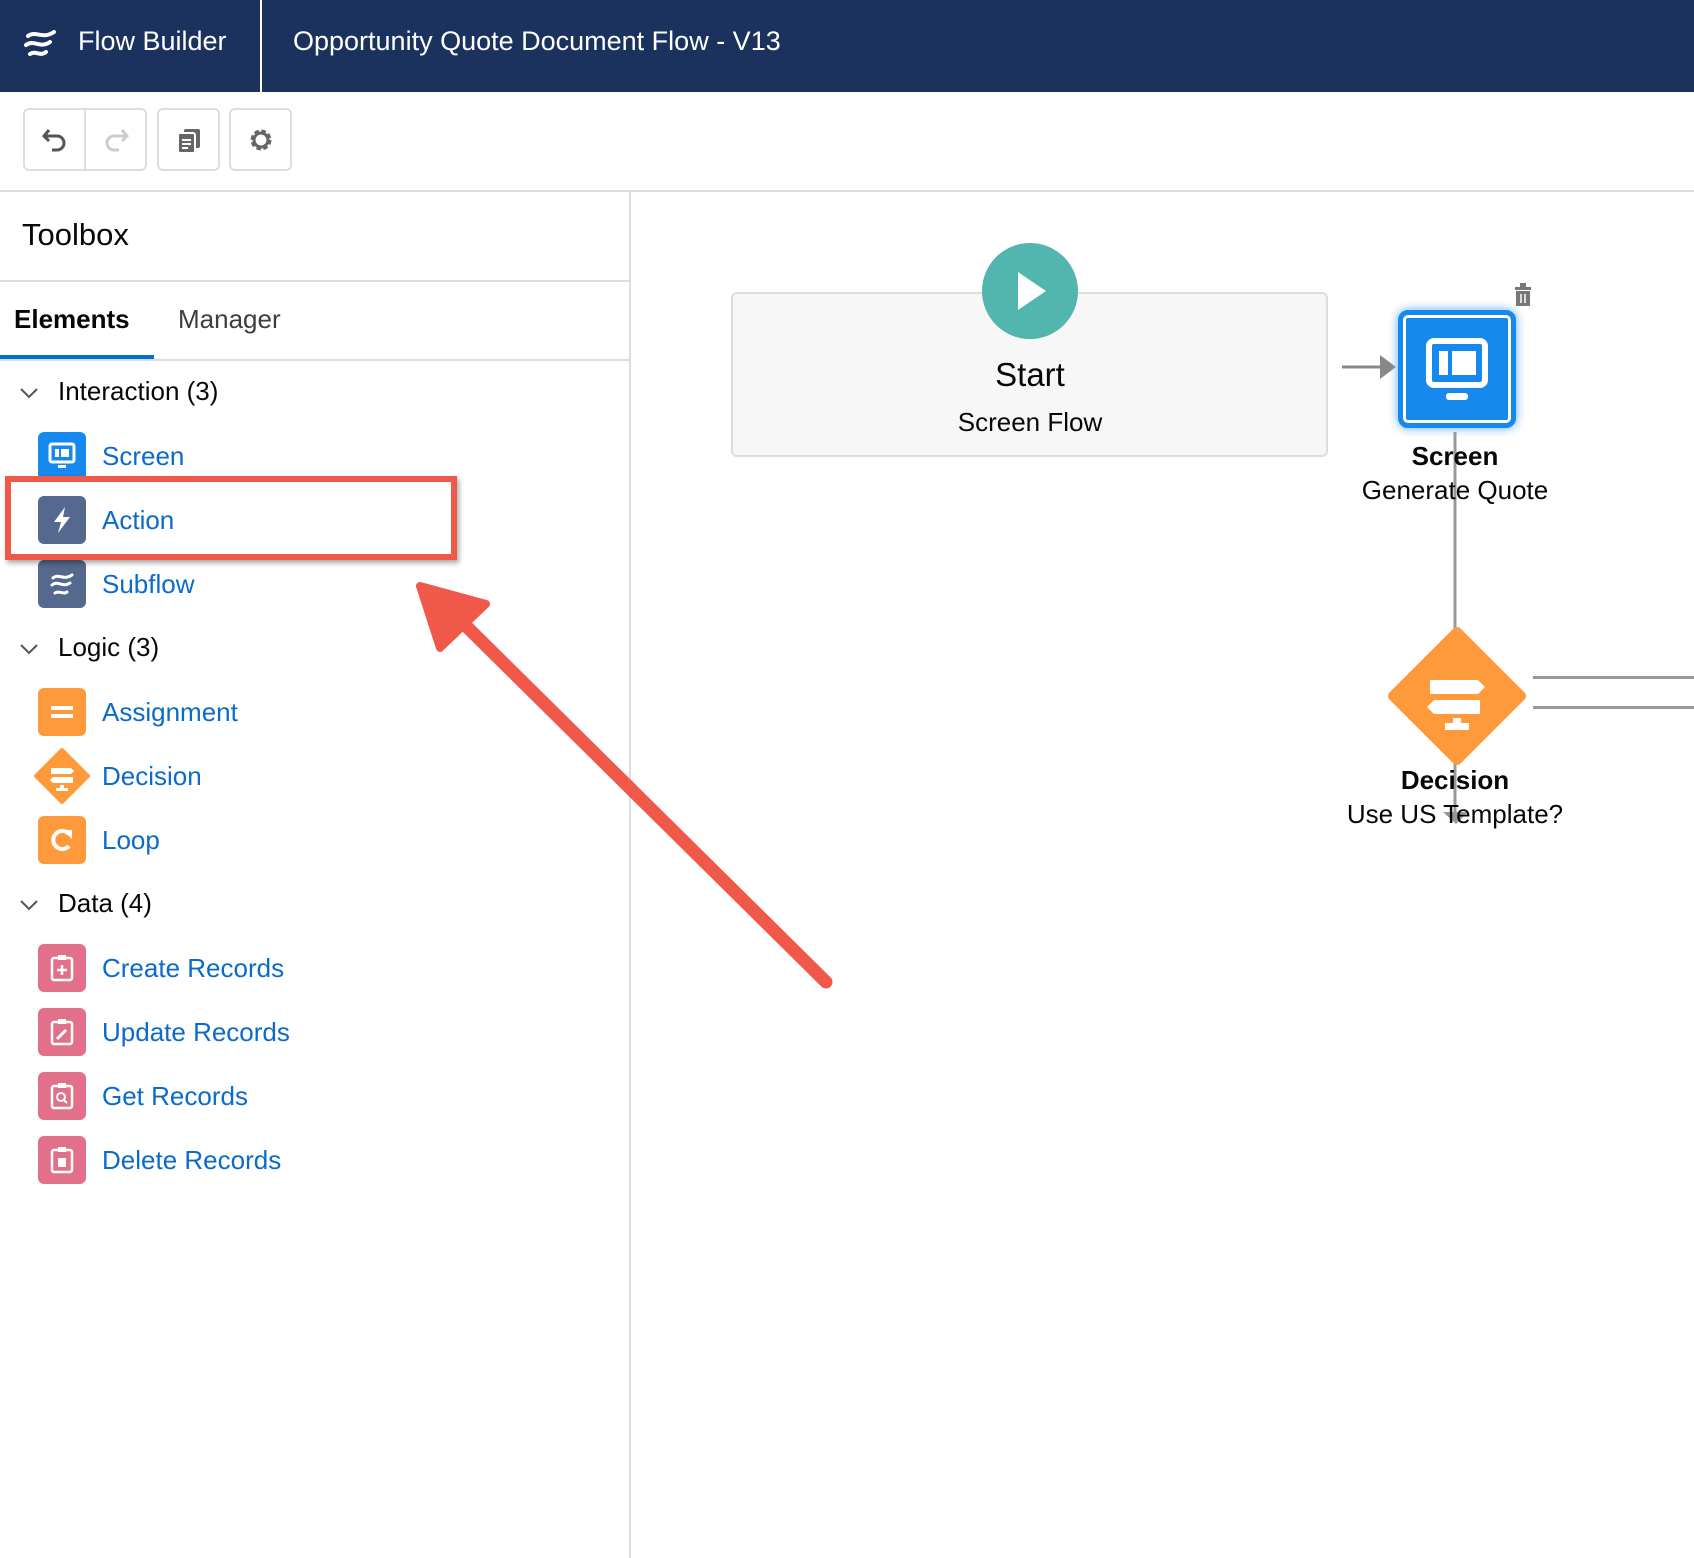 This screenshot has width=1694, height=1558. I want to click on decision-node-label: Use US Template?, so click(1455, 814).